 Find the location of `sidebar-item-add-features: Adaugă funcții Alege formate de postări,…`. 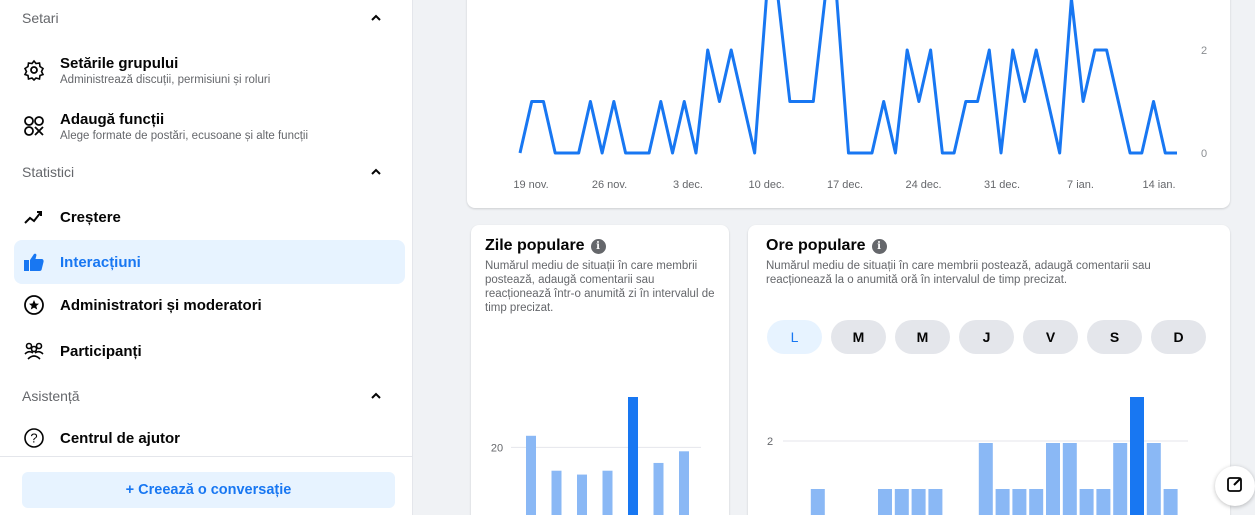

sidebar-item-add-features: Adaugă funcții Alege formate de postări,… is located at coordinates (209, 126).